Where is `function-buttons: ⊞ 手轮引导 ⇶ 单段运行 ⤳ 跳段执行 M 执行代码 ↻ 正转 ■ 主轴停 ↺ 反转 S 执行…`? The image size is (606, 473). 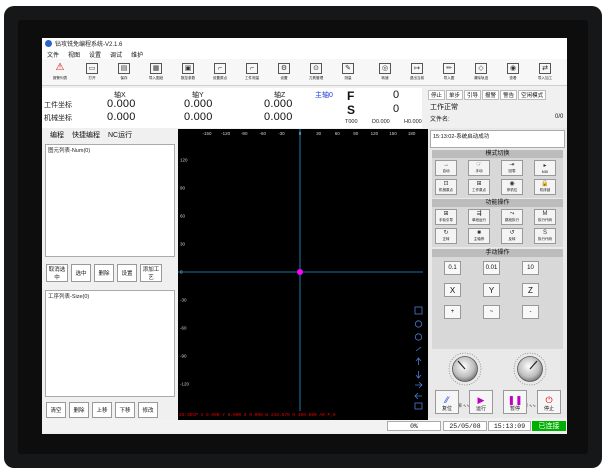
function-buttons: ⊞ 手轮引导 ⇶ 单段运行 ⤳ 跳段执行 M 执行代码 ↻ 正转 ■ 主轴停 ↺ 反转 S 执行… is located at coordinates (497, 227).